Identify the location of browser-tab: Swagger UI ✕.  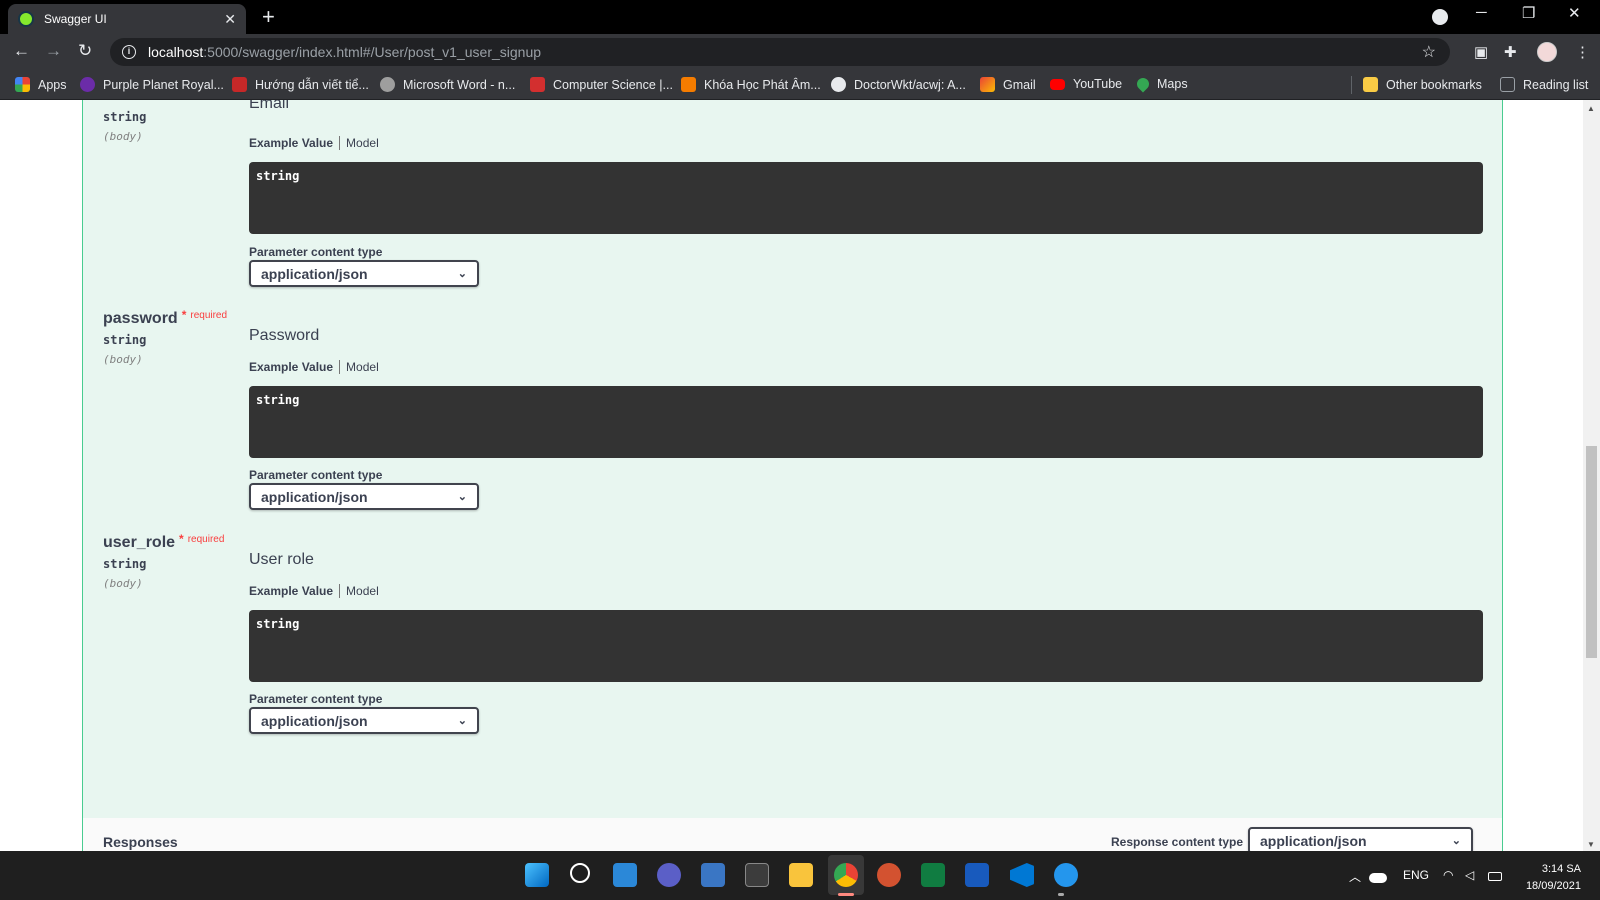
(127, 19).